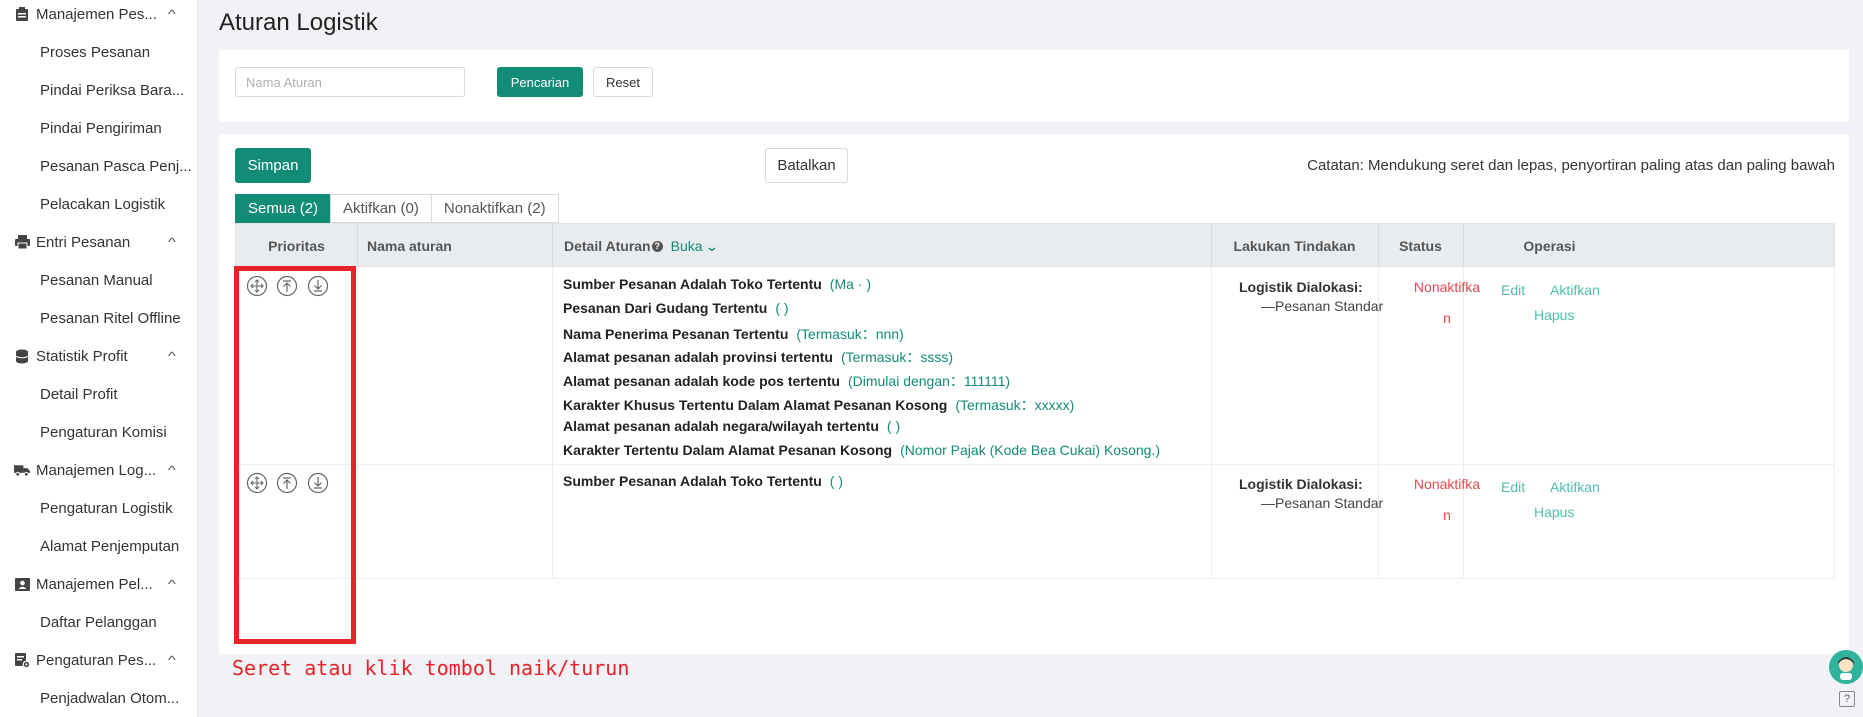  I want to click on condition-label: Alamat pesanan adalah kode pos tertentu, so click(701, 381).